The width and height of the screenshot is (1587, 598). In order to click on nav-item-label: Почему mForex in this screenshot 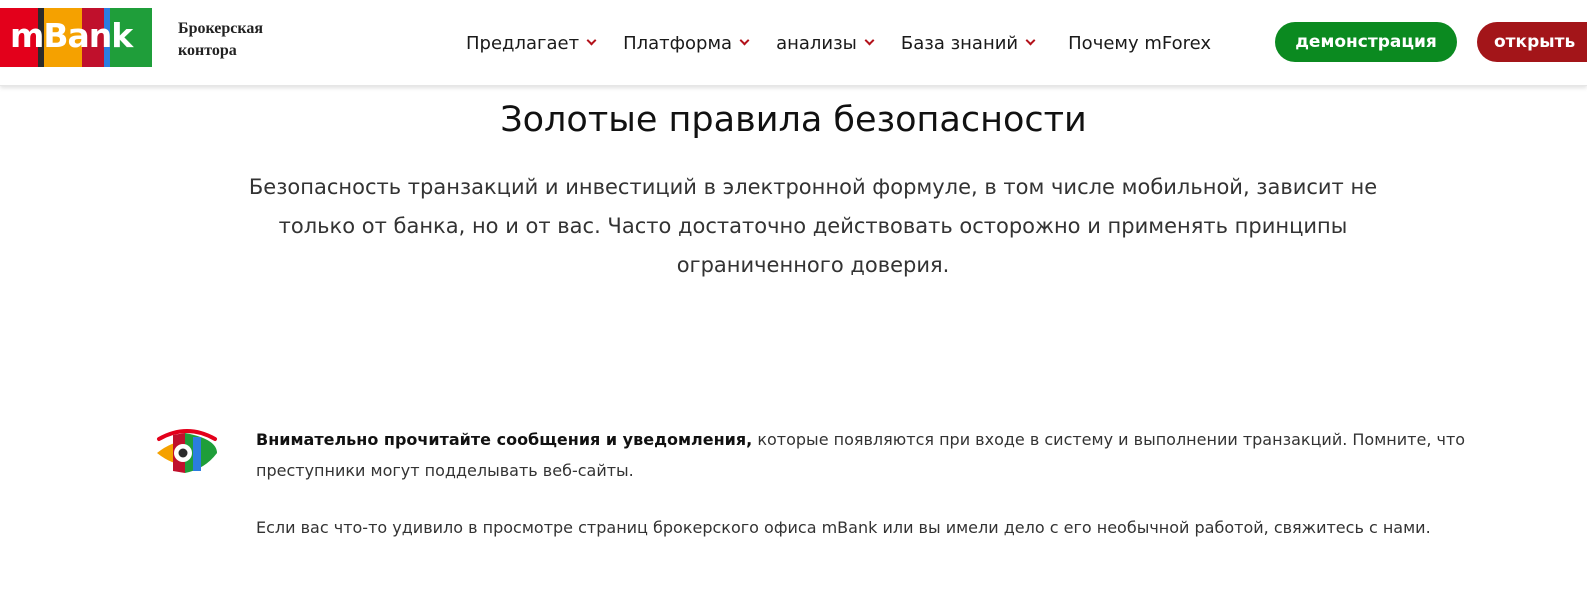, I will do `click(1140, 43)`.